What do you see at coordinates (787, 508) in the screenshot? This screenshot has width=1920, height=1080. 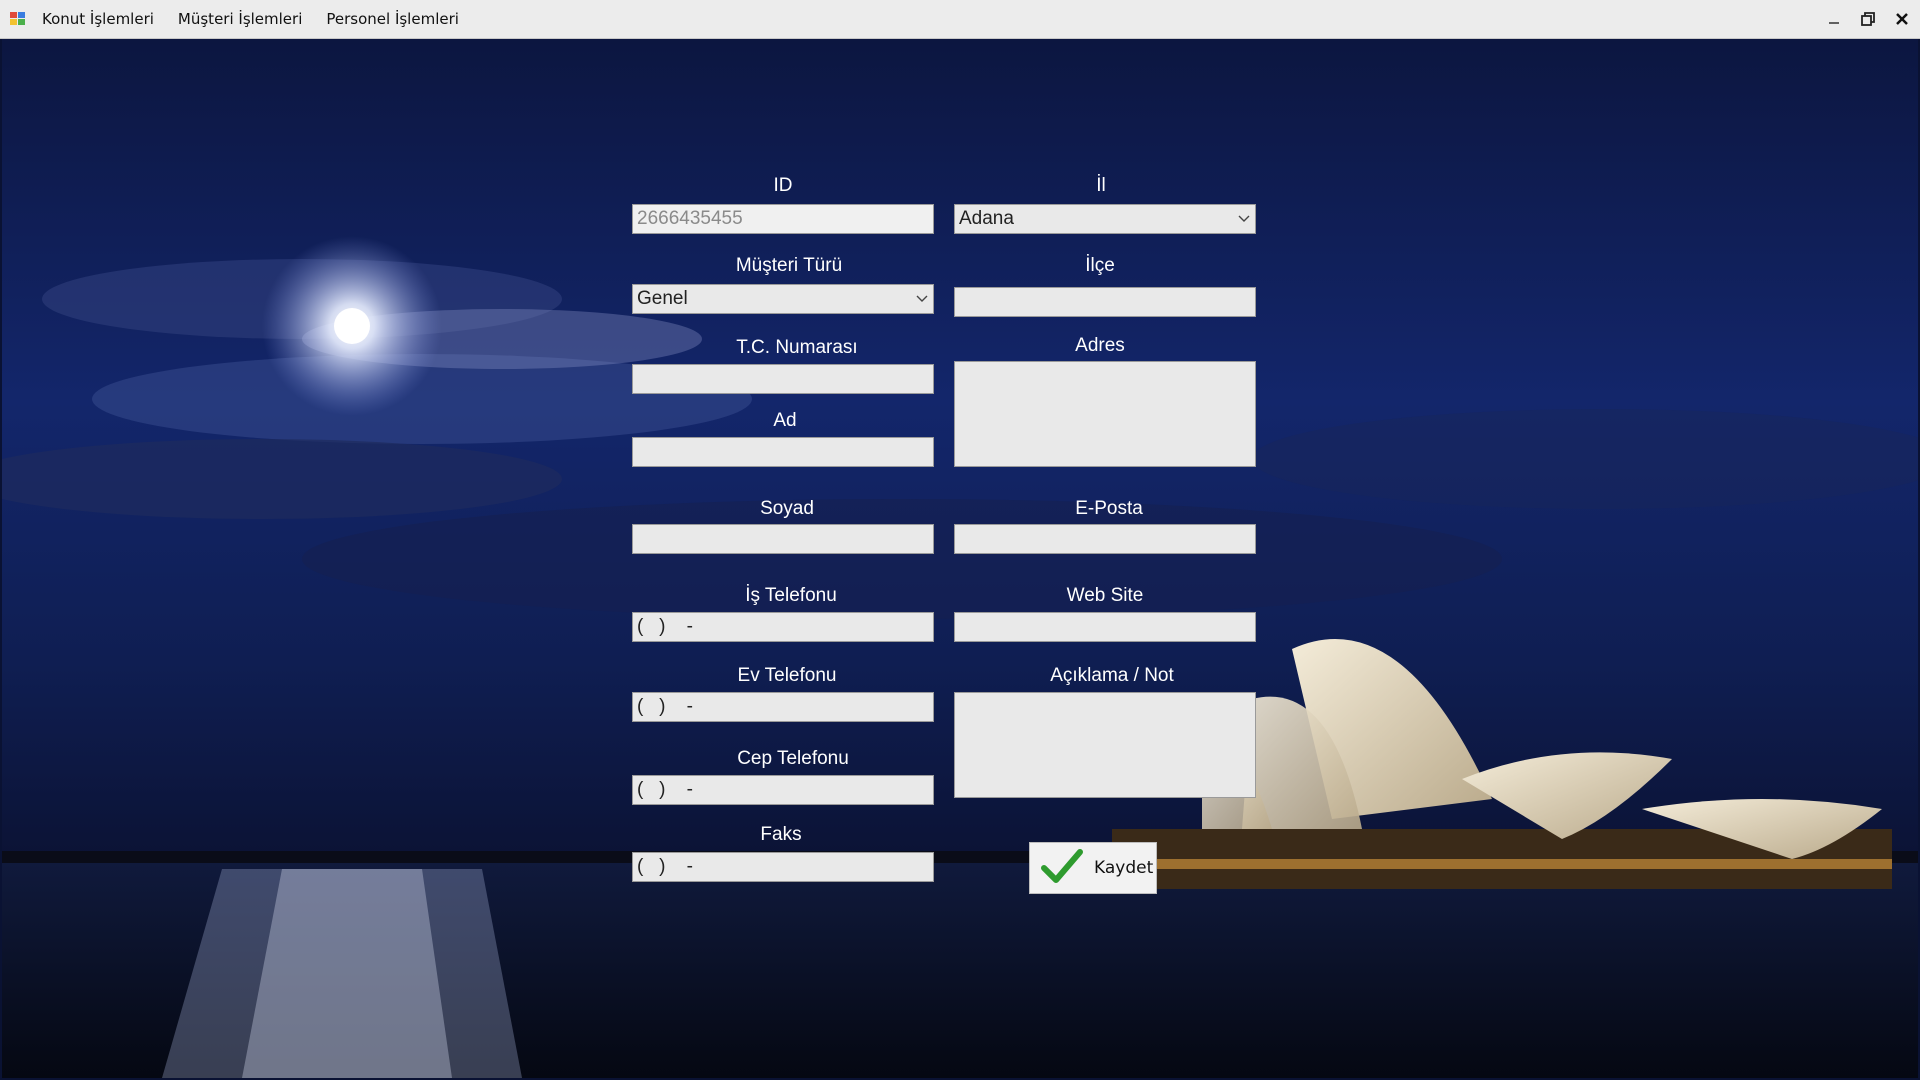 I see `soyad-label: Soyad` at bounding box center [787, 508].